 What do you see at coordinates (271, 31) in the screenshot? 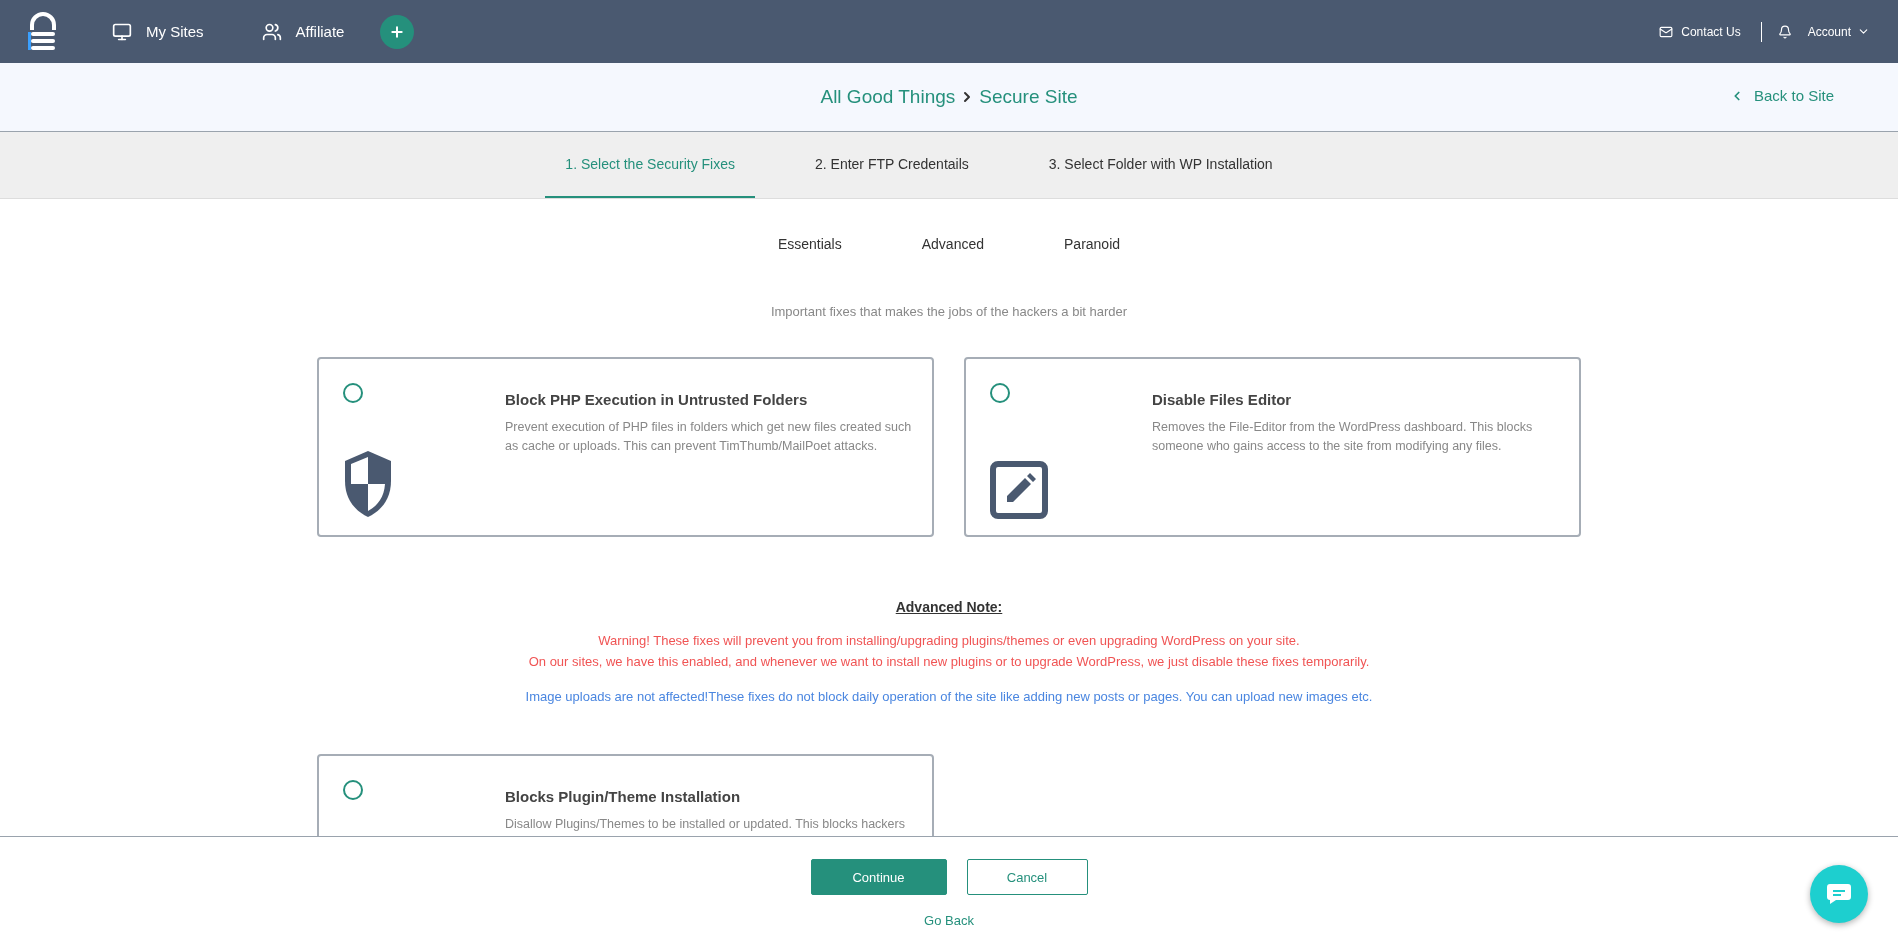
I see `users-icon` at bounding box center [271, 31].